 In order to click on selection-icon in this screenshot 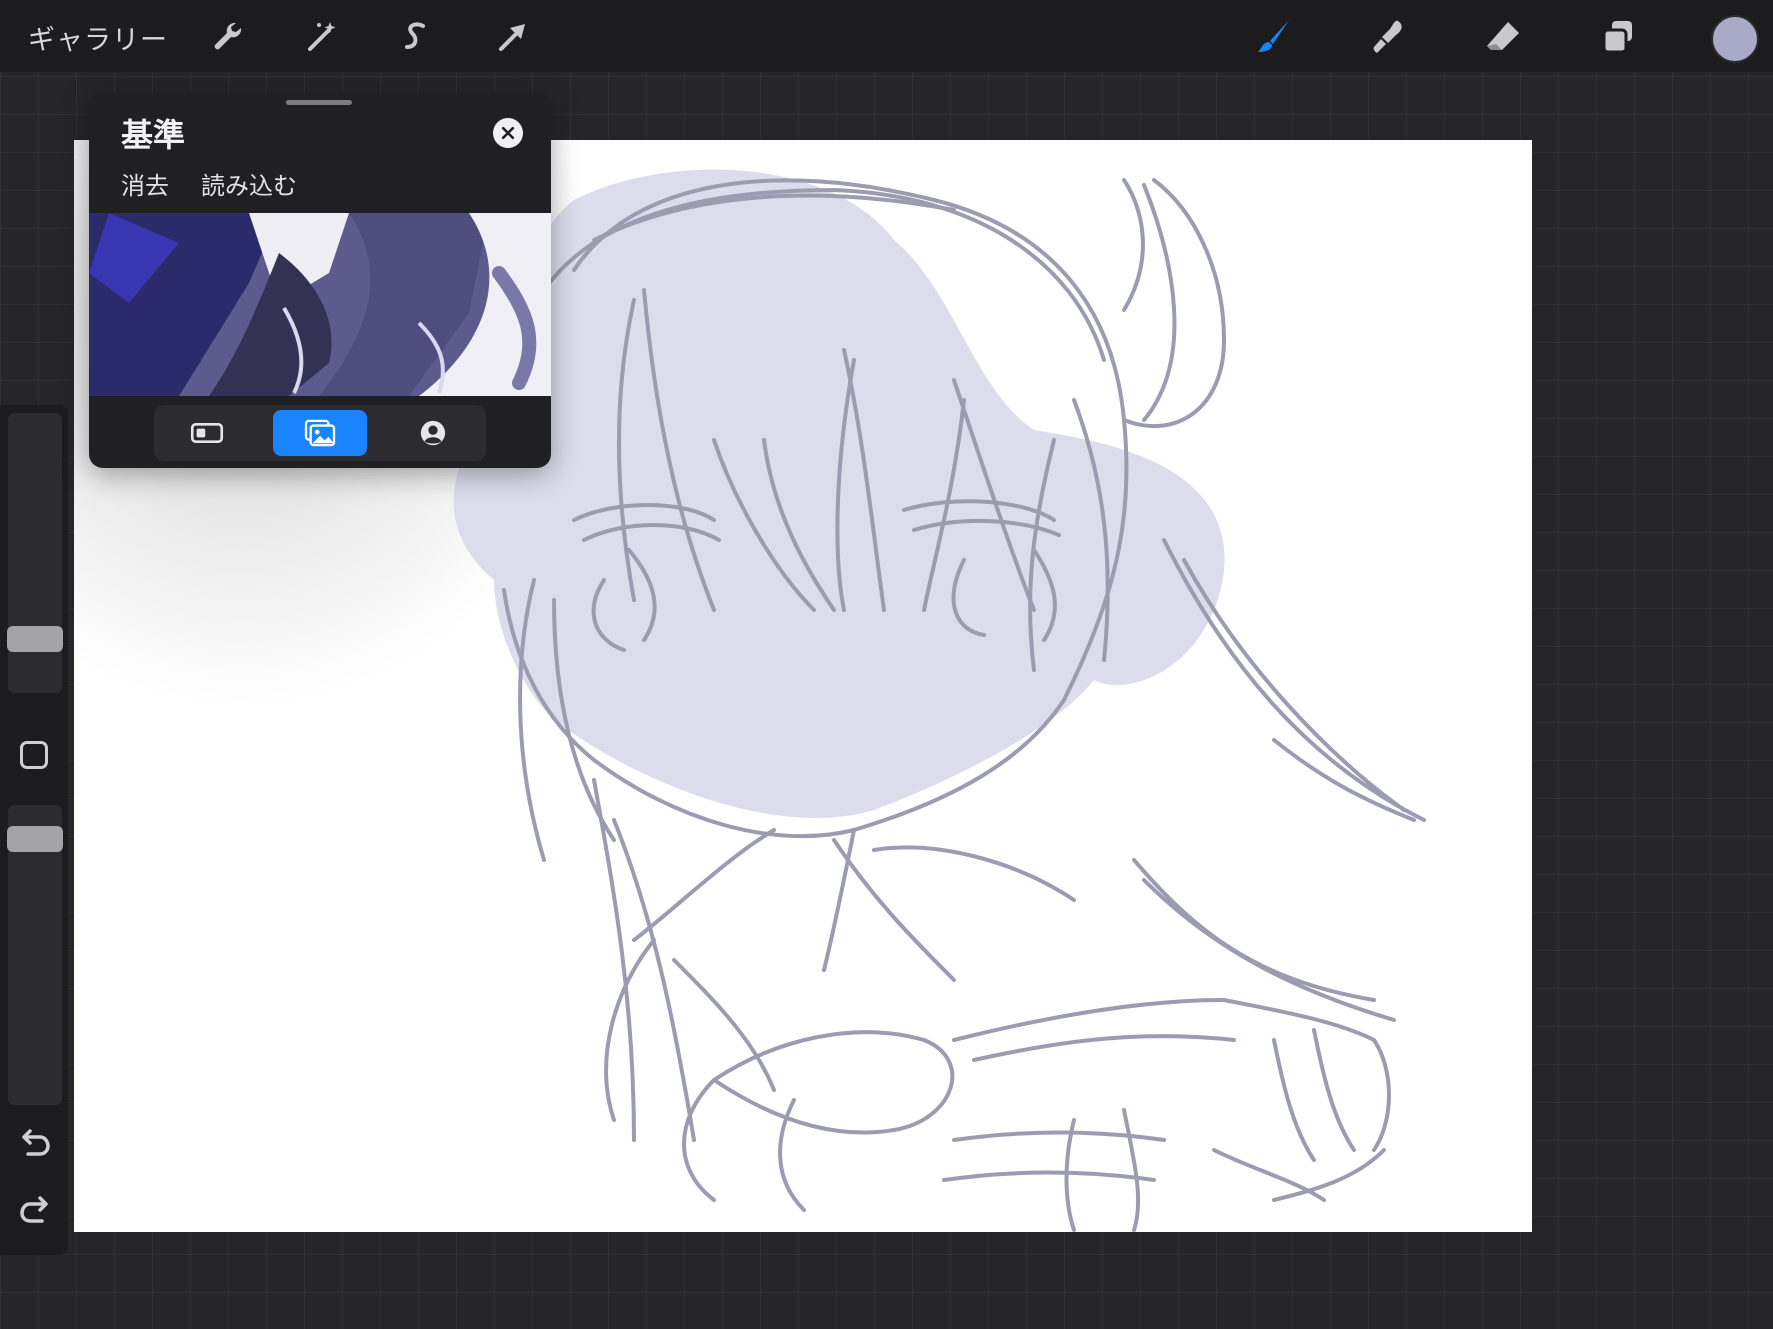, I will do `click(415, 35)`.